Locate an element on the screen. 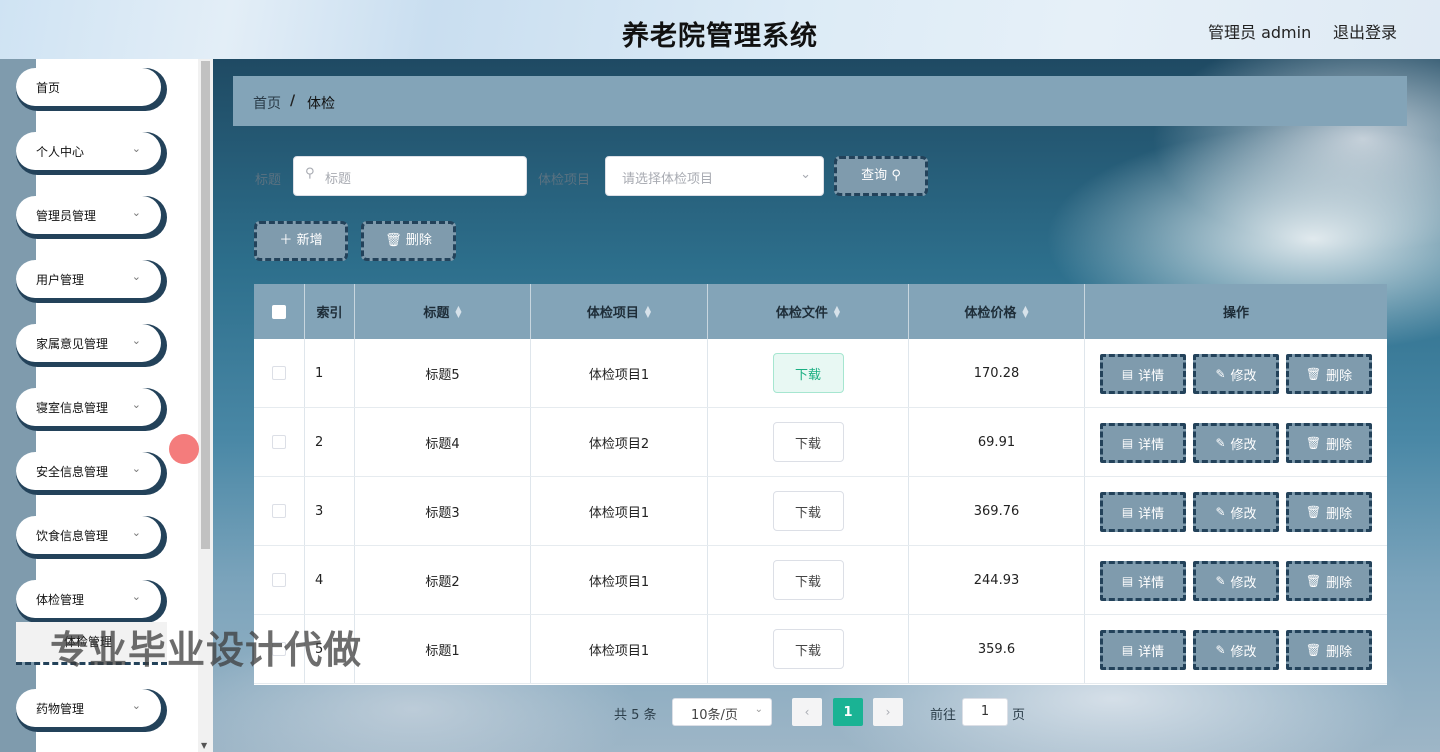  sidebar-item: 用户管理 ⌄ is located at coordinates (91, 281).